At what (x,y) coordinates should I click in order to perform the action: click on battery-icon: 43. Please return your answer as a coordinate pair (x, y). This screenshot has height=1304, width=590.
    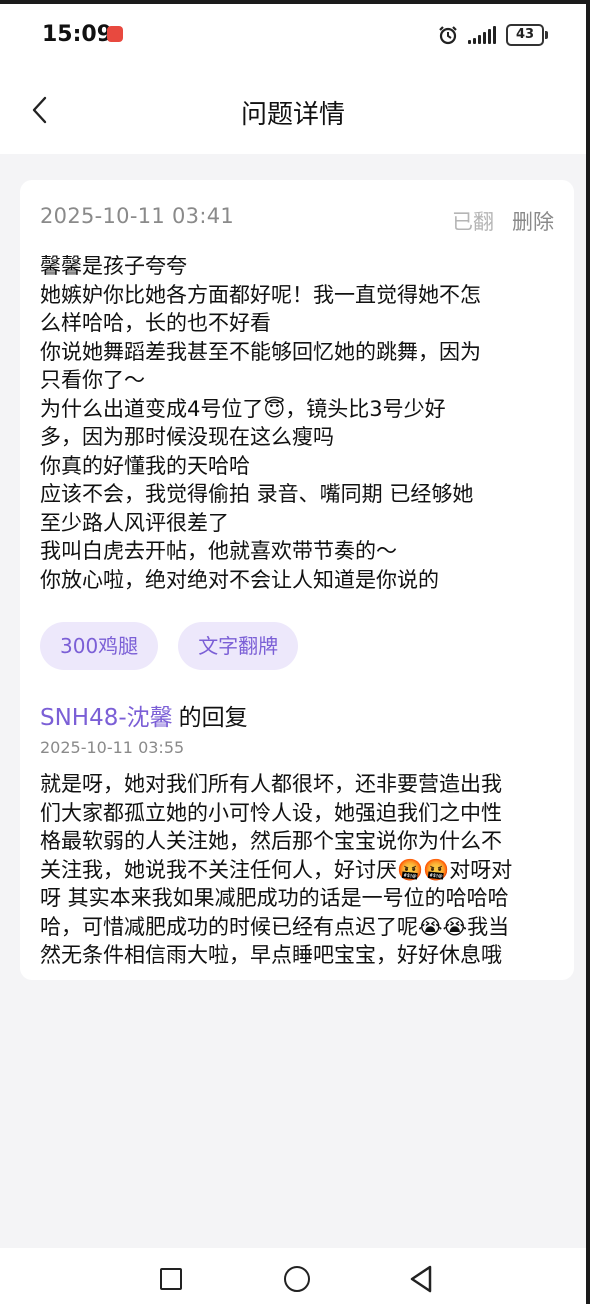
    Looking at the image, I should click on (527, 35).